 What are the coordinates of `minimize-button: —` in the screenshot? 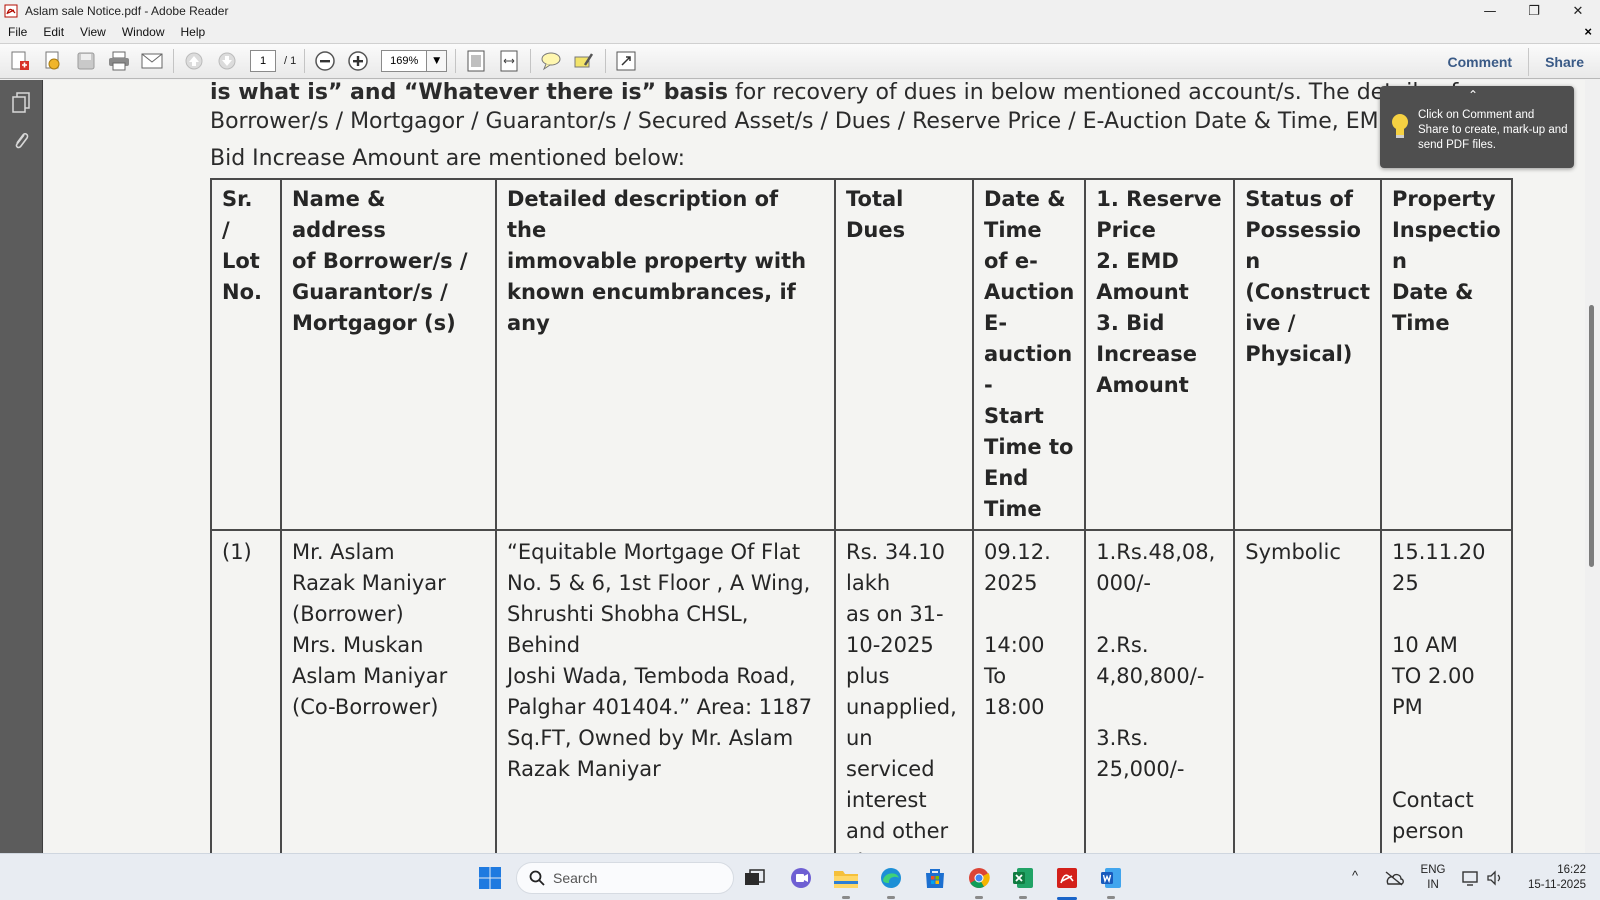 It's located at (1490, 11).